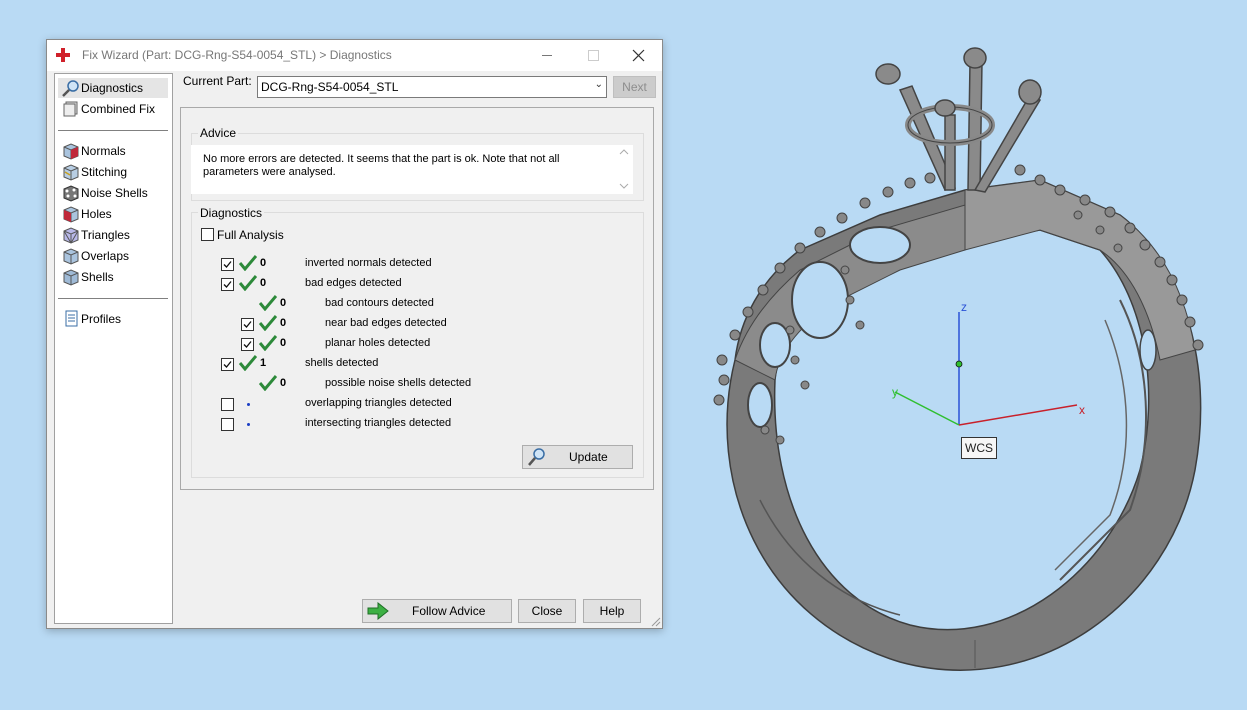 The width and height of the screenshot is (1247, 710). What do you see at coordinates (105, 256) in the screenshot?
I see `nav-label: Overlaps` at bounding box center [105, 256].